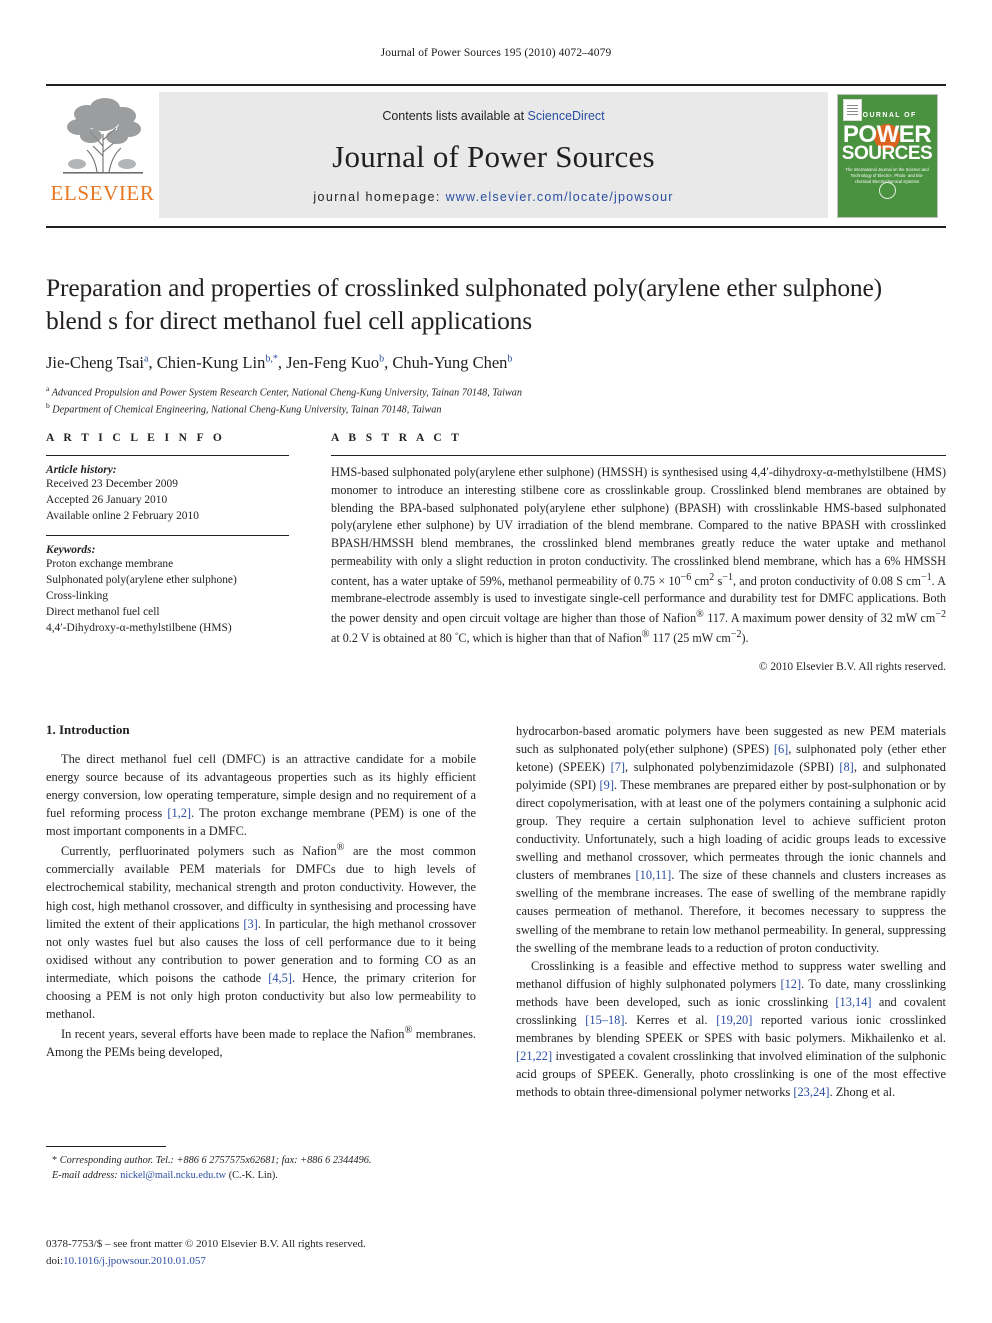 This screenshot has height=1323, width=992. What do you see at coordinates (397, 438) in the screenshot?
I see `abstract-heading: A B S T R A C T` at bounding box center [397, 438].